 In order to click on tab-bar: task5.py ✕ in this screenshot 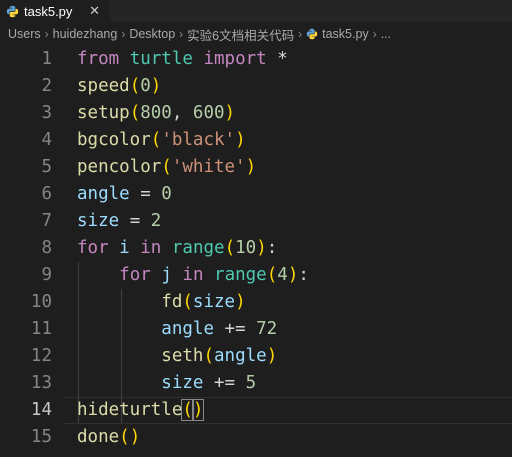, I will do `click(256, 11)`.